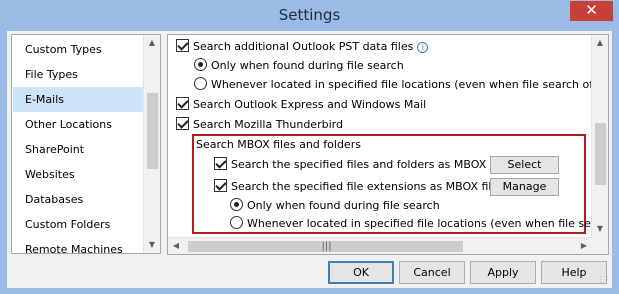 This screenshot has height=294, width=619. What do you see at coordinates (325, 246) in the screenshot?
I see `options-horizontal-scroll-thumb: |||` at bounding box center [325, 246].